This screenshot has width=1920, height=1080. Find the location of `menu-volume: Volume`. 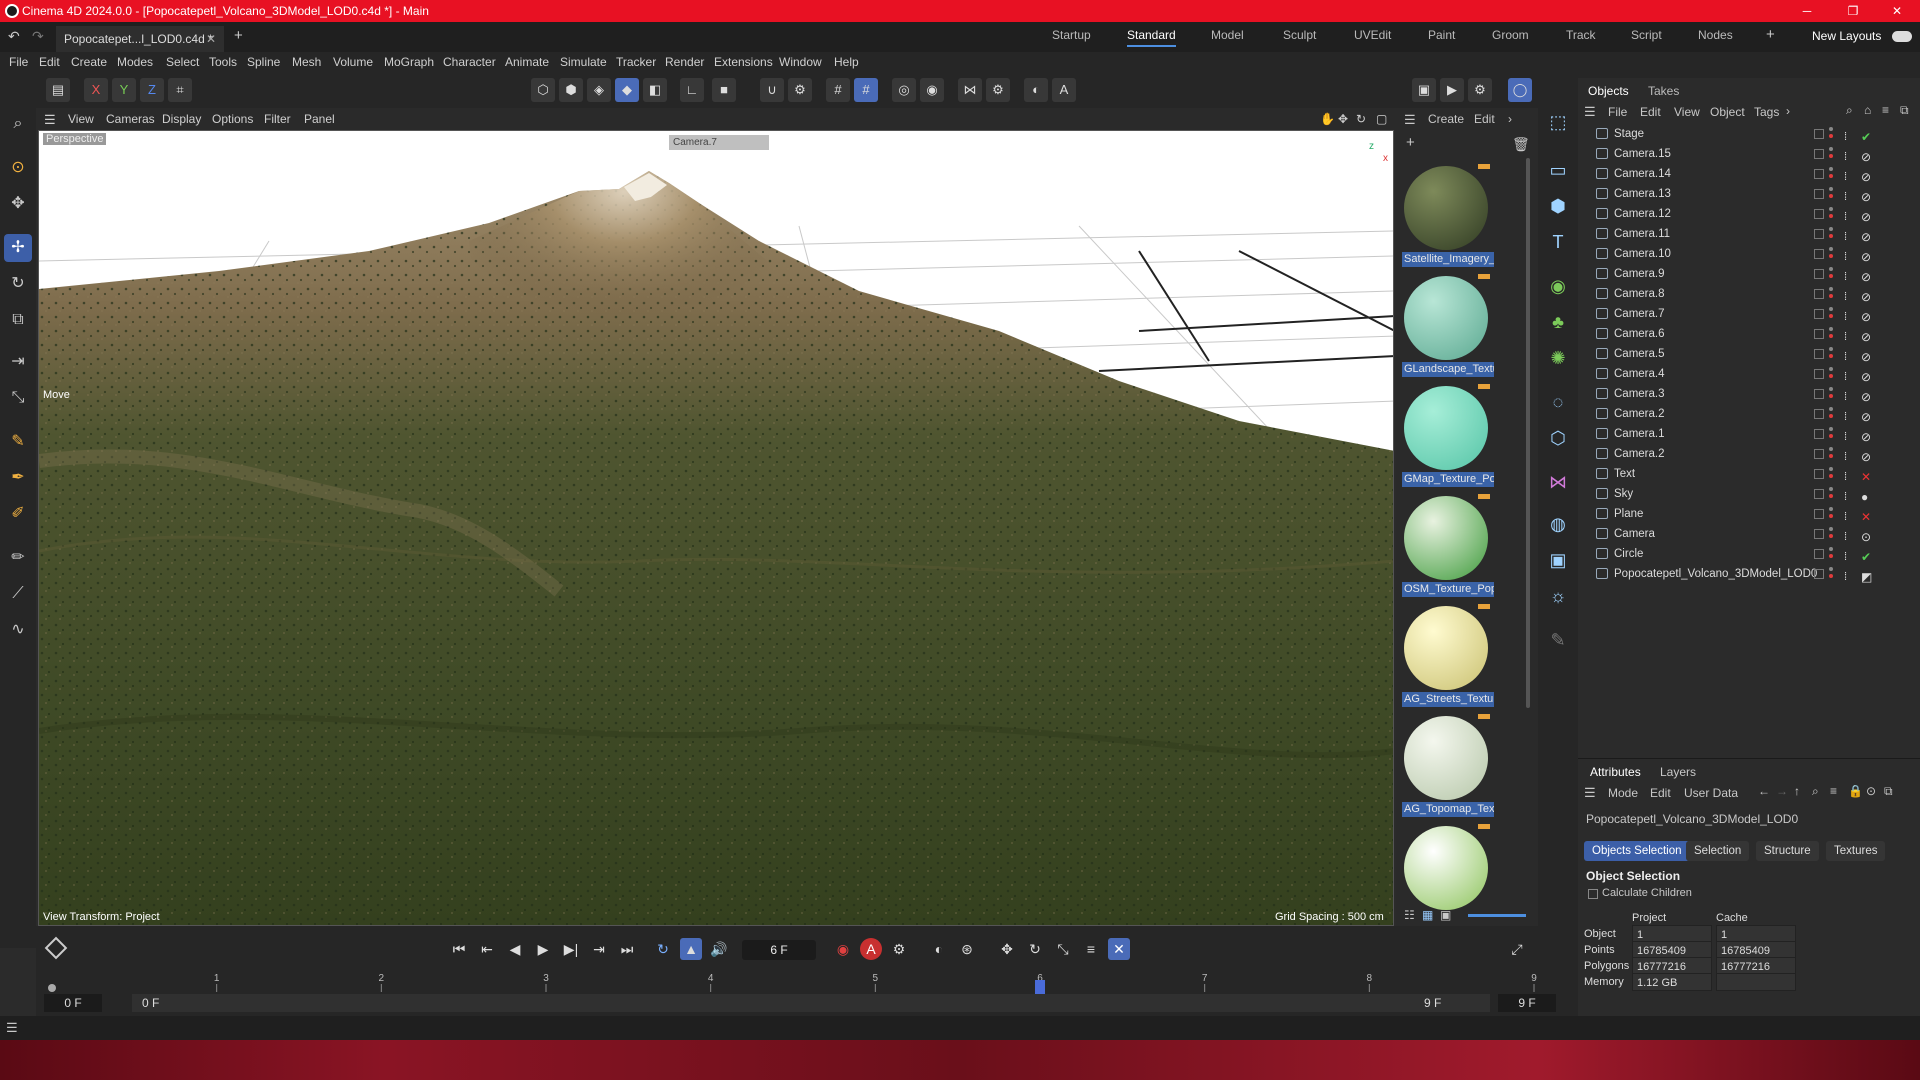

menu-volume: Volume is located at coordinates (353, 62).